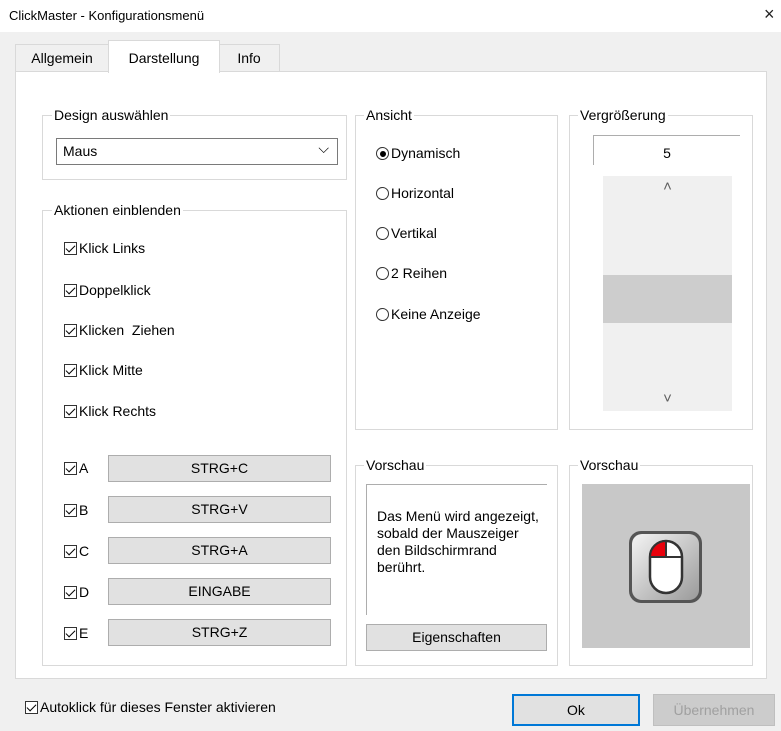  I want to click on mouse-icon, so click(665, 567).